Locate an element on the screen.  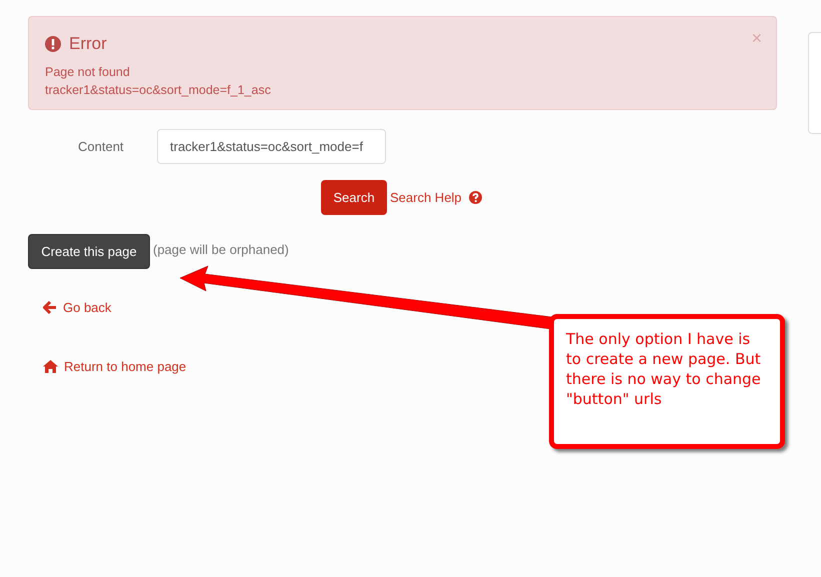
home-link: Return to home page is located at coordinates (125, 366).